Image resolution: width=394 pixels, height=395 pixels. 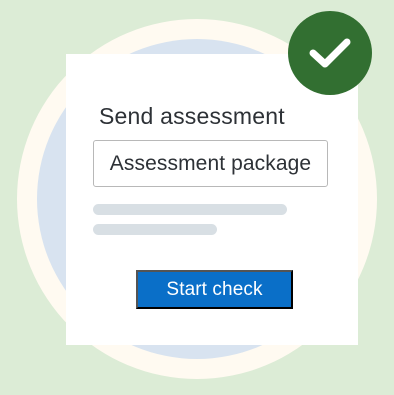 I want to click on placeholder-line-short, so click(x=155, y=229).